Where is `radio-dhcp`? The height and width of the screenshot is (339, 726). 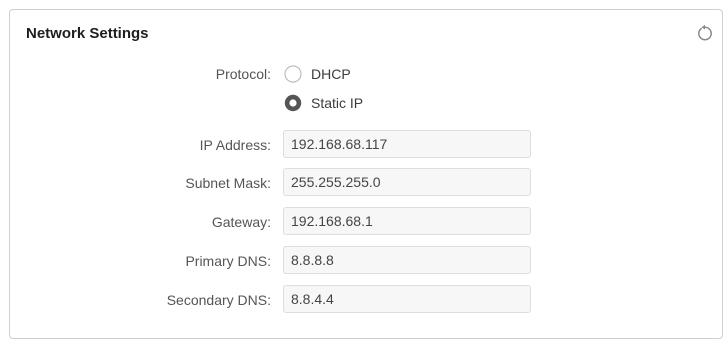 radio-dhcp is located at coordinates (293, 74).